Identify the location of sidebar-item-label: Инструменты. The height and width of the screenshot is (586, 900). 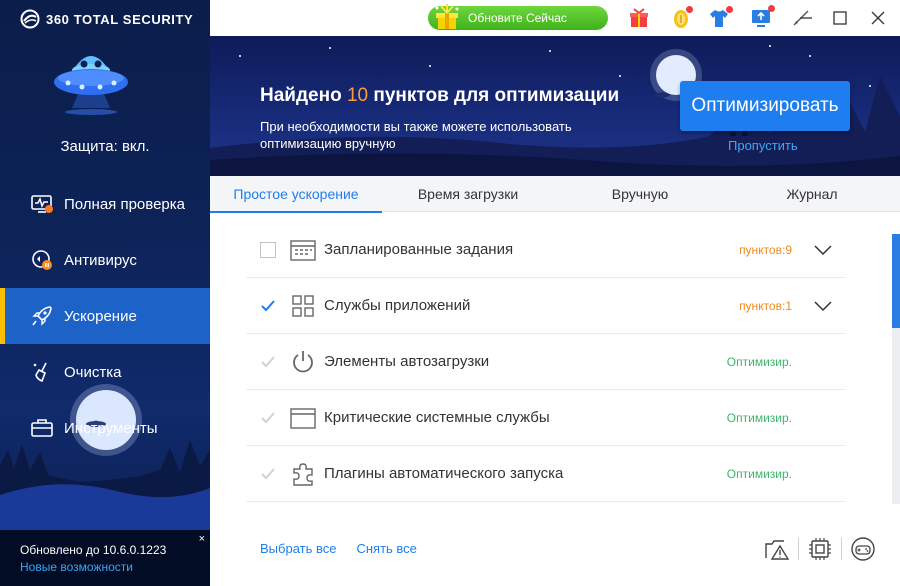
(111, 428).